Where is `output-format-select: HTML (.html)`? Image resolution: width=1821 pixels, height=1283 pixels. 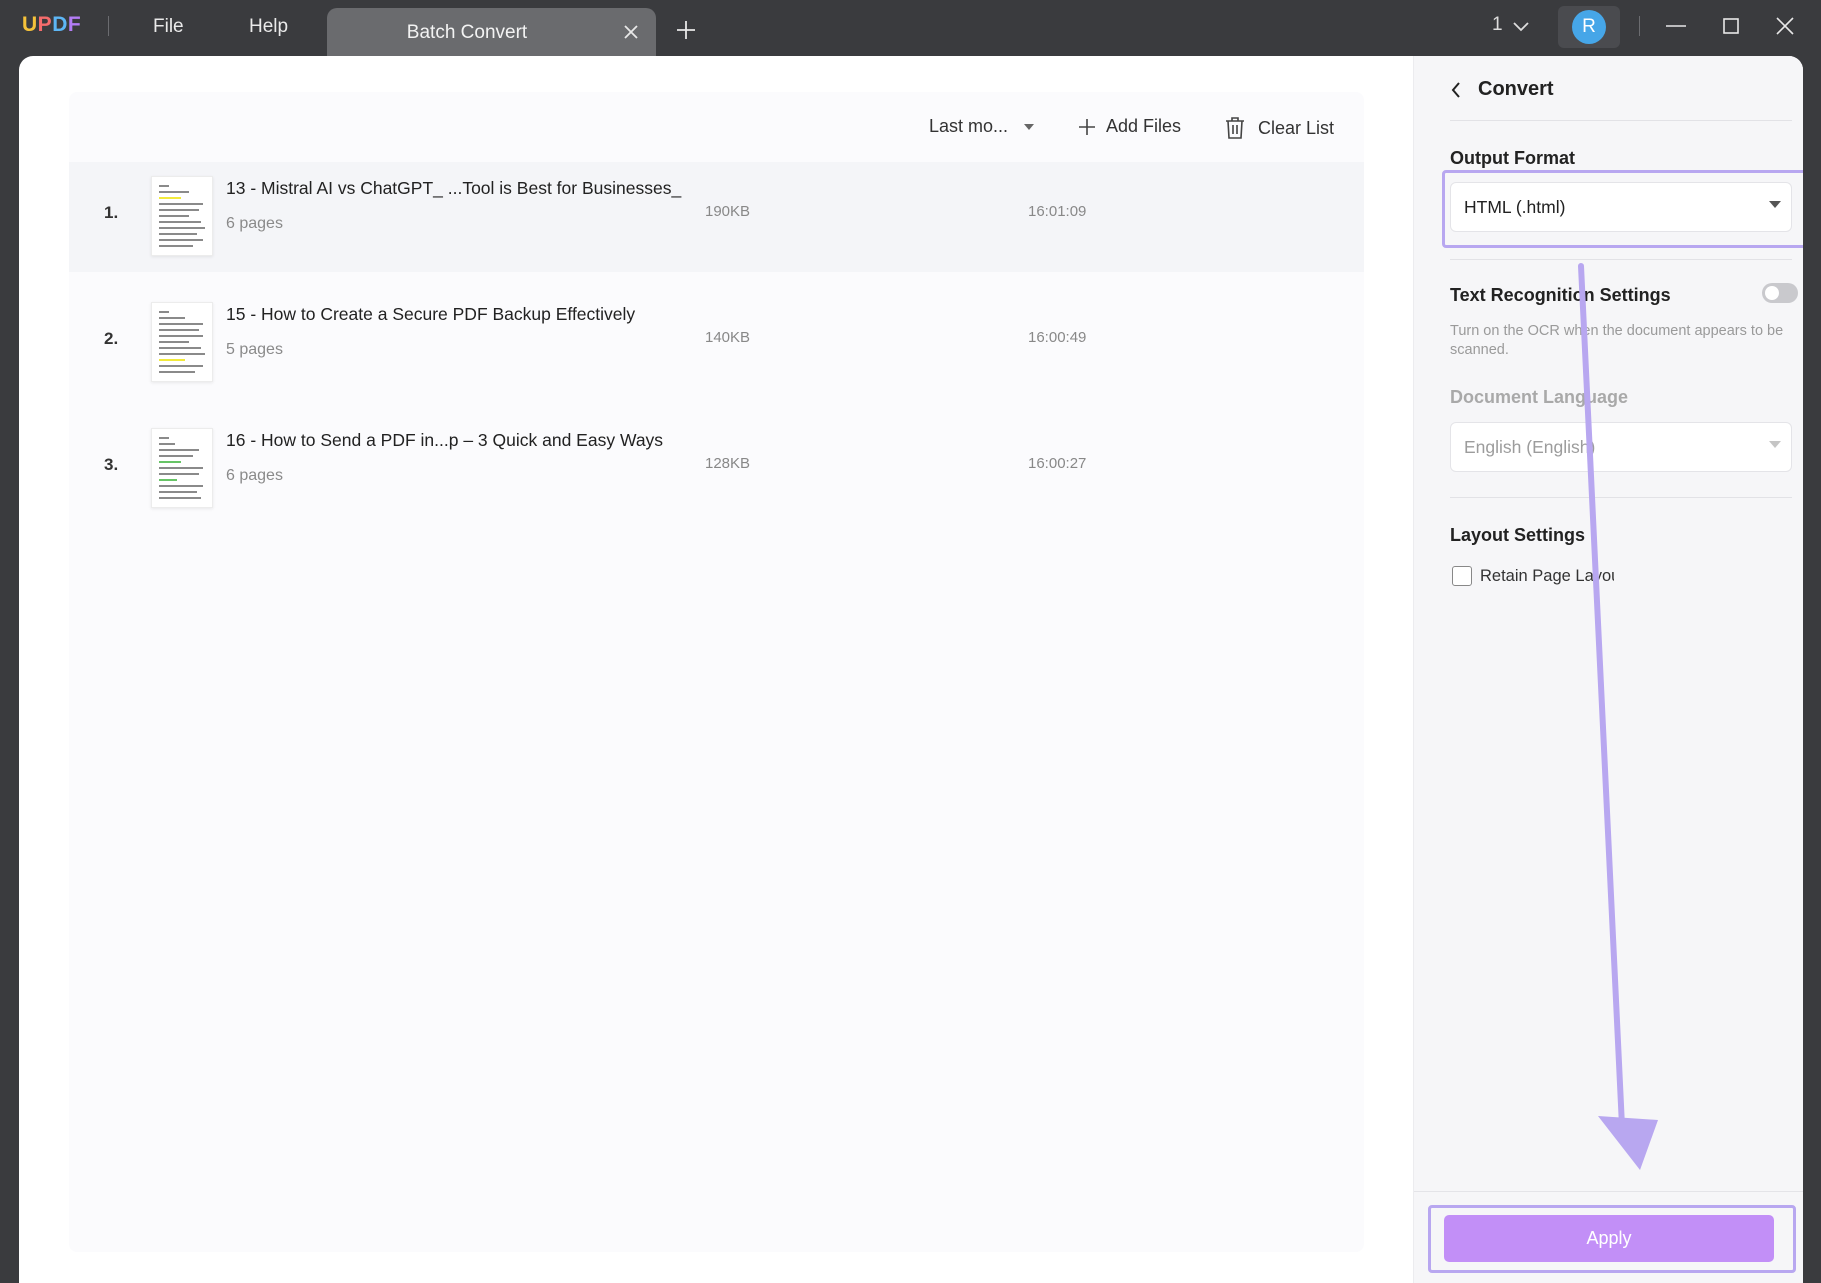 output-format-select: HTML (.html) is located at coordinates (1621, 207).